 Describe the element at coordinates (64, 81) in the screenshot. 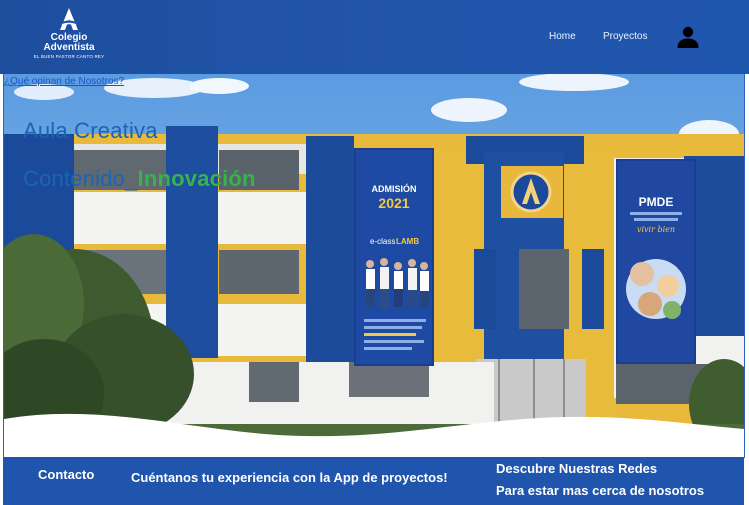

I see `reviews-link: ¿Qué opinan de Nosotros?` at that location.